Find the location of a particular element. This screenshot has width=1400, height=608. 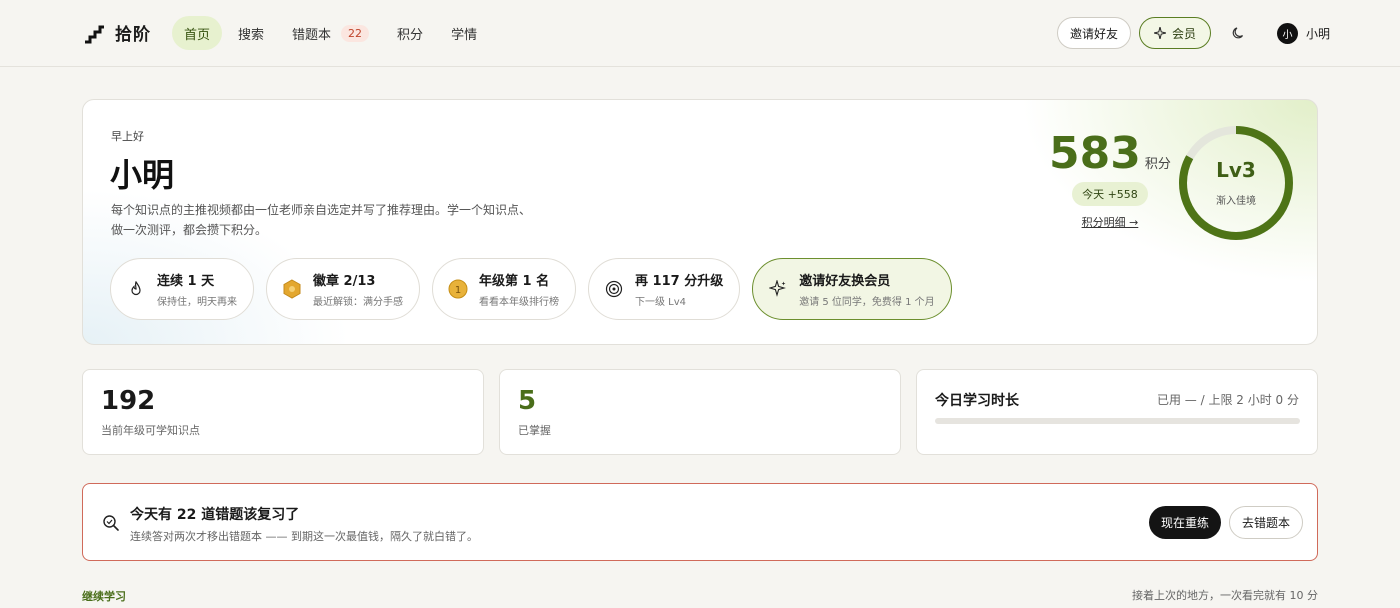

practice-now-button: 现在重练 is located at coordinates (1185, 522).